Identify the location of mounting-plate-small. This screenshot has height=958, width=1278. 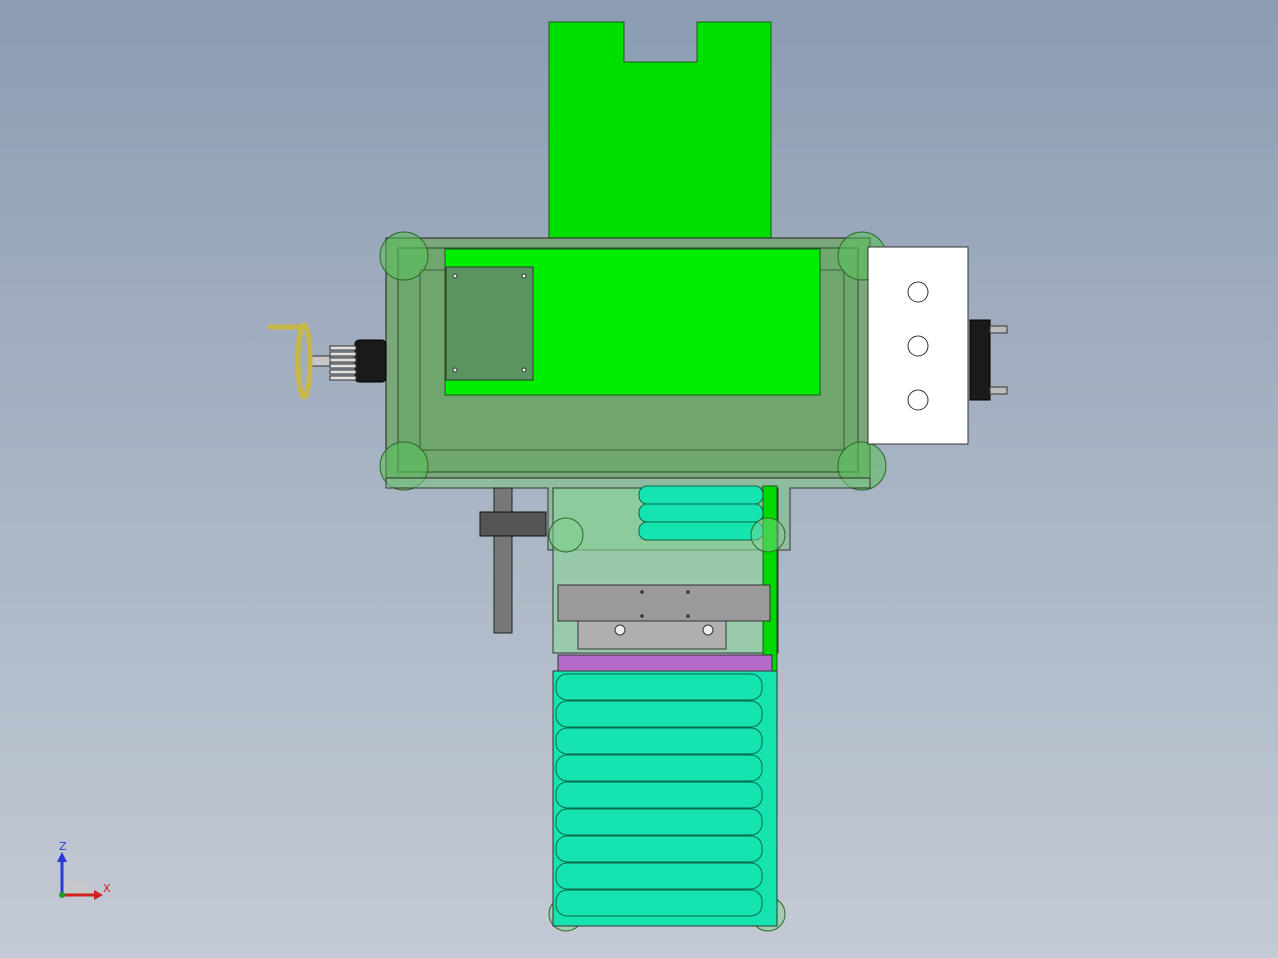
(489, 323).